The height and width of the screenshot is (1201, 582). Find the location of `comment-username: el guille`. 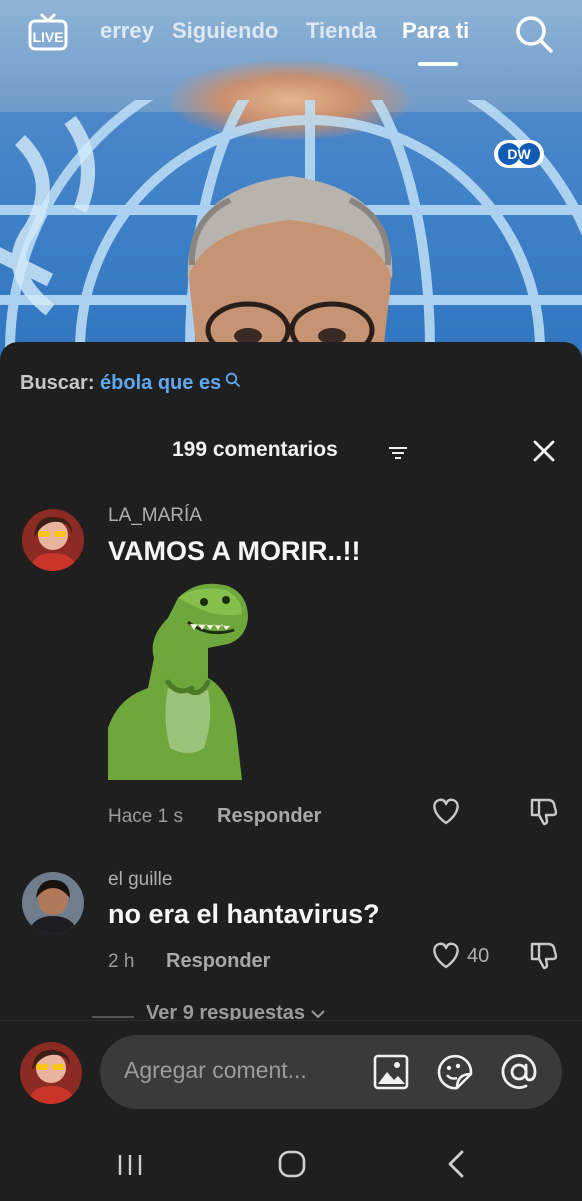

comment-username: el guille is located at coordinates (140, 880).